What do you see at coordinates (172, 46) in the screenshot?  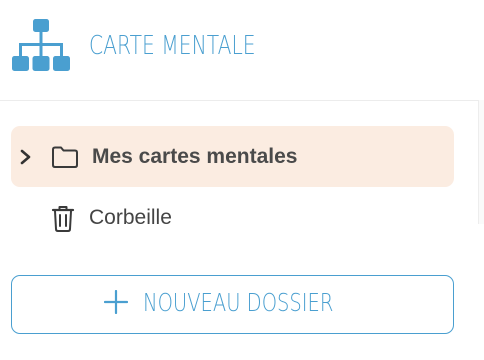 I see `app-title: CARTE MENTALE` at bounding box center [172, 46].